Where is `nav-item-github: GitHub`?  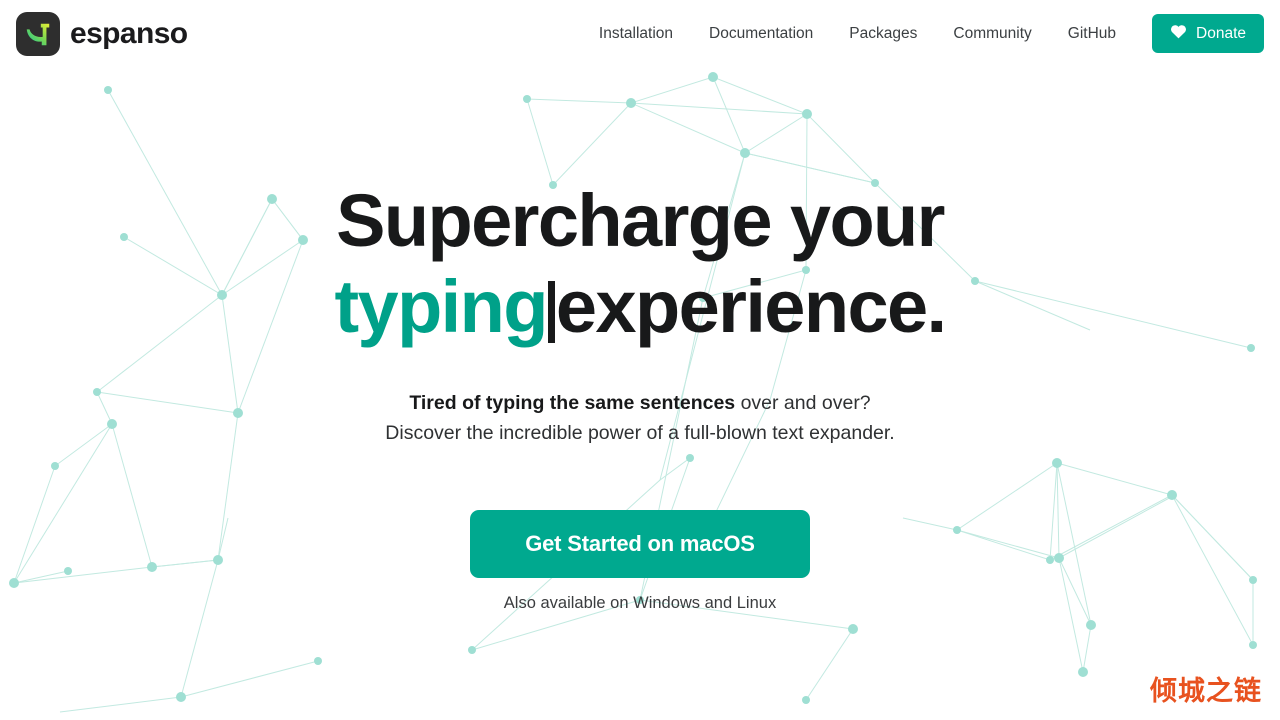 nav-item-github: GitHub is located at coordinates (1092, 34).